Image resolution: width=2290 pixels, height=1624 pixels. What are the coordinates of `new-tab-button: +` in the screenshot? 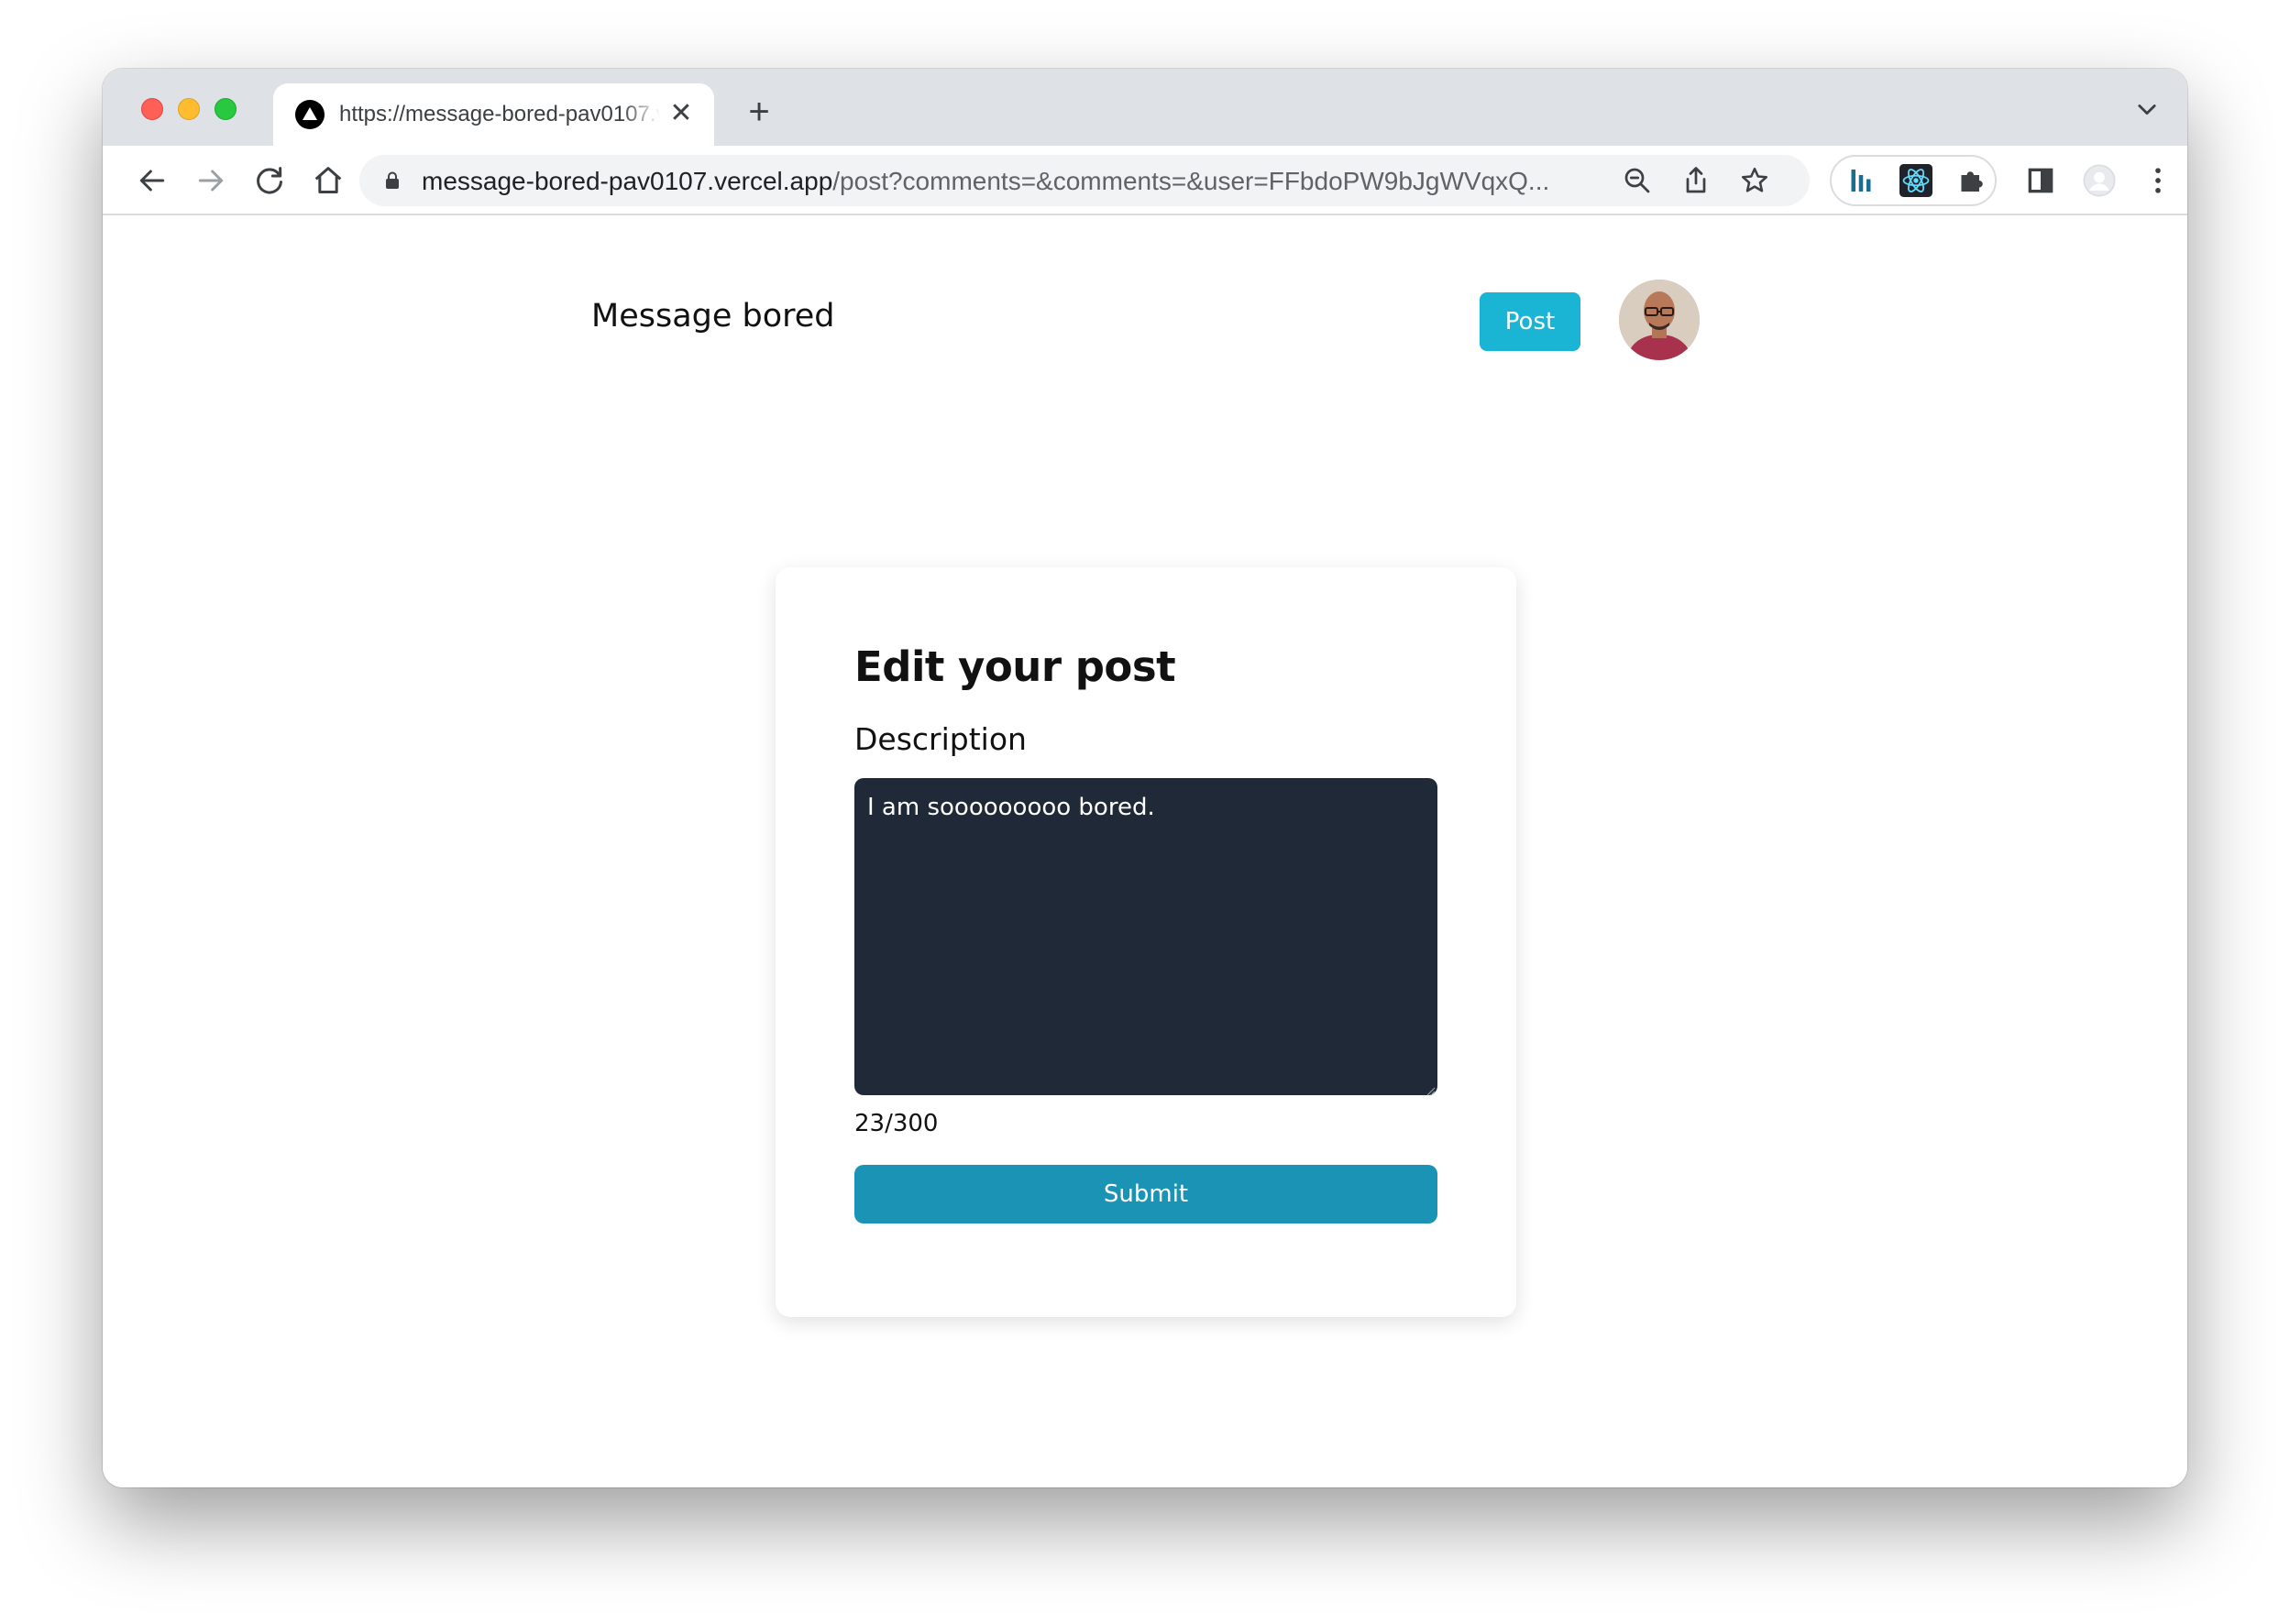 It's located at (759, 112).